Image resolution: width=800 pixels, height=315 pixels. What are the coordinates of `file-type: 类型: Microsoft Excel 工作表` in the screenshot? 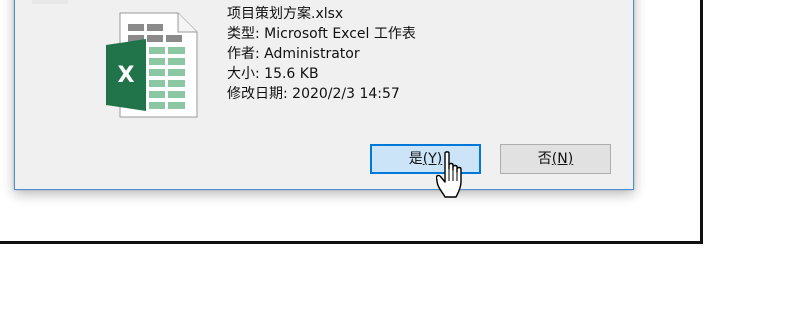 It's located at (321, 34).